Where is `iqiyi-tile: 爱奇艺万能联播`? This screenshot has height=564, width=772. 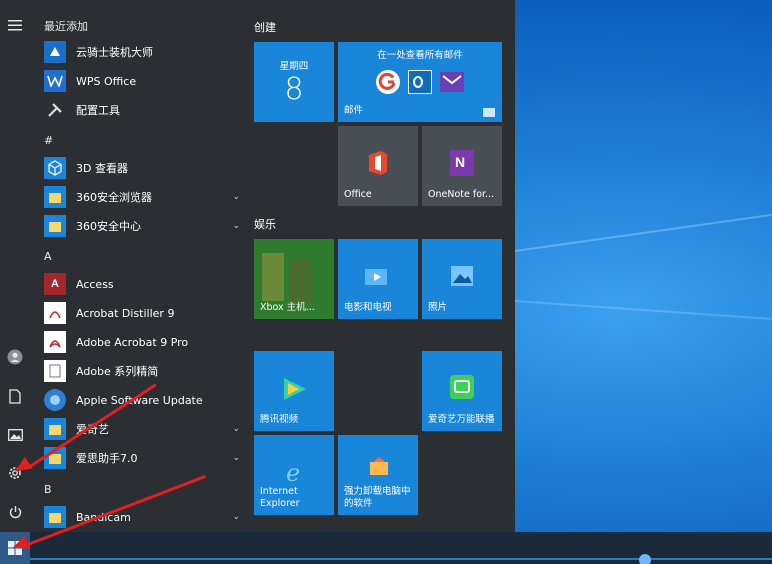
iqiyi-tile: 爱奇艺万能联播 is located at coordinates (462, 391).